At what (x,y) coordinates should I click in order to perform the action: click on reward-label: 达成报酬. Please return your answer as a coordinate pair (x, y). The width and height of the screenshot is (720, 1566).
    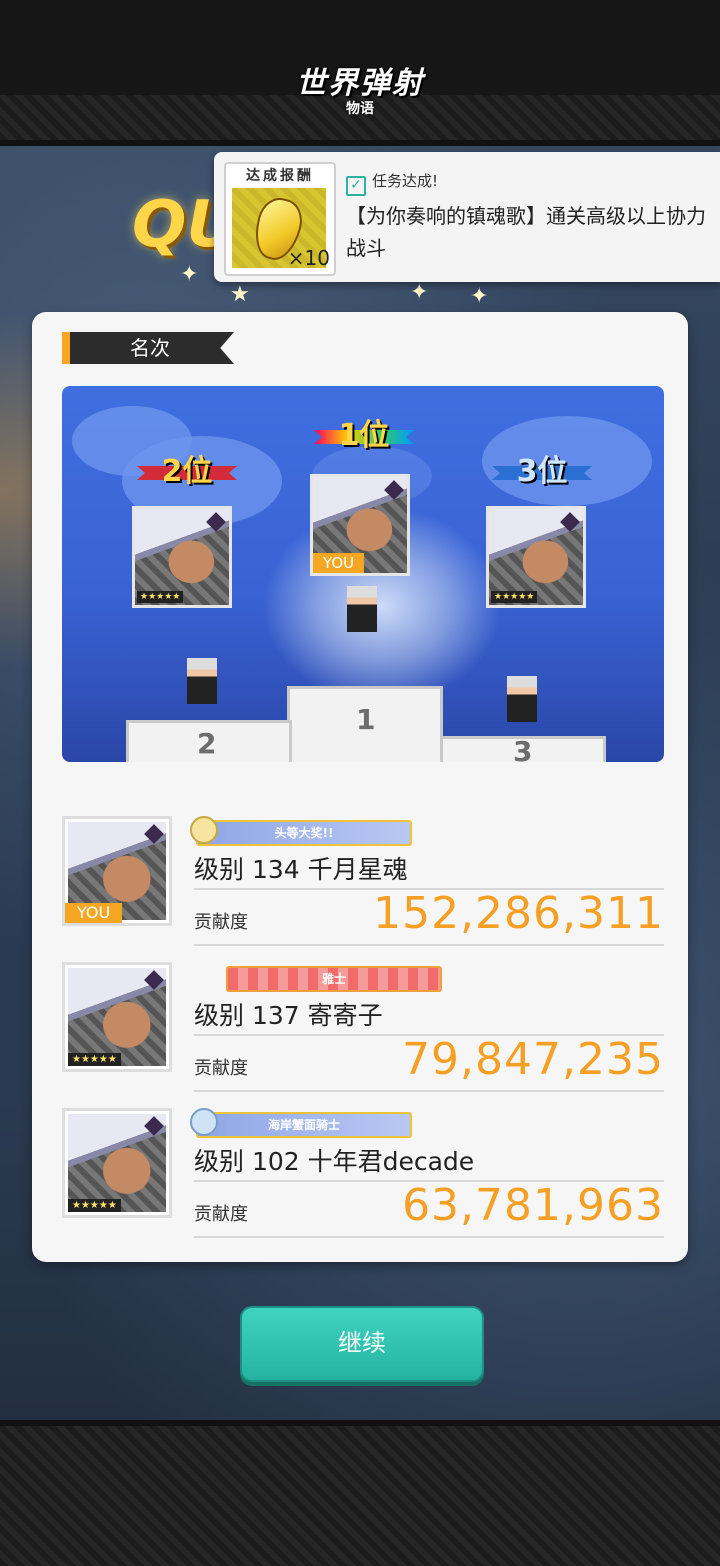
    Looking at the image, I should click on (280, 176).